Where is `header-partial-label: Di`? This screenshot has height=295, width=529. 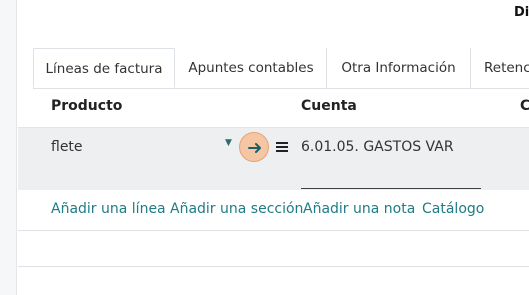 header-partial-label: Di is located at coordinates (521, 12).